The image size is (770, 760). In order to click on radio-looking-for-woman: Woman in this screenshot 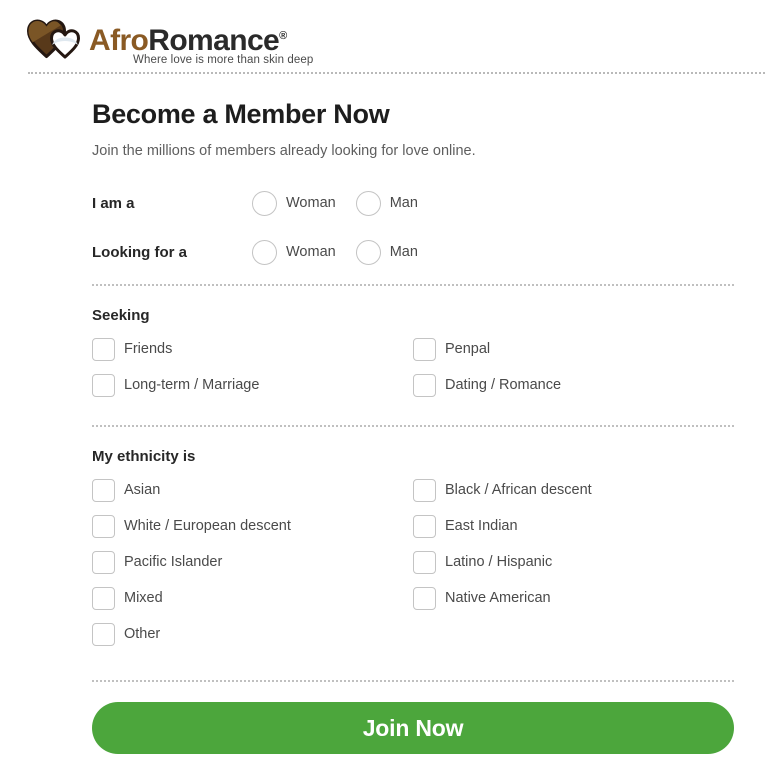, I will do `click(294, 252)`.